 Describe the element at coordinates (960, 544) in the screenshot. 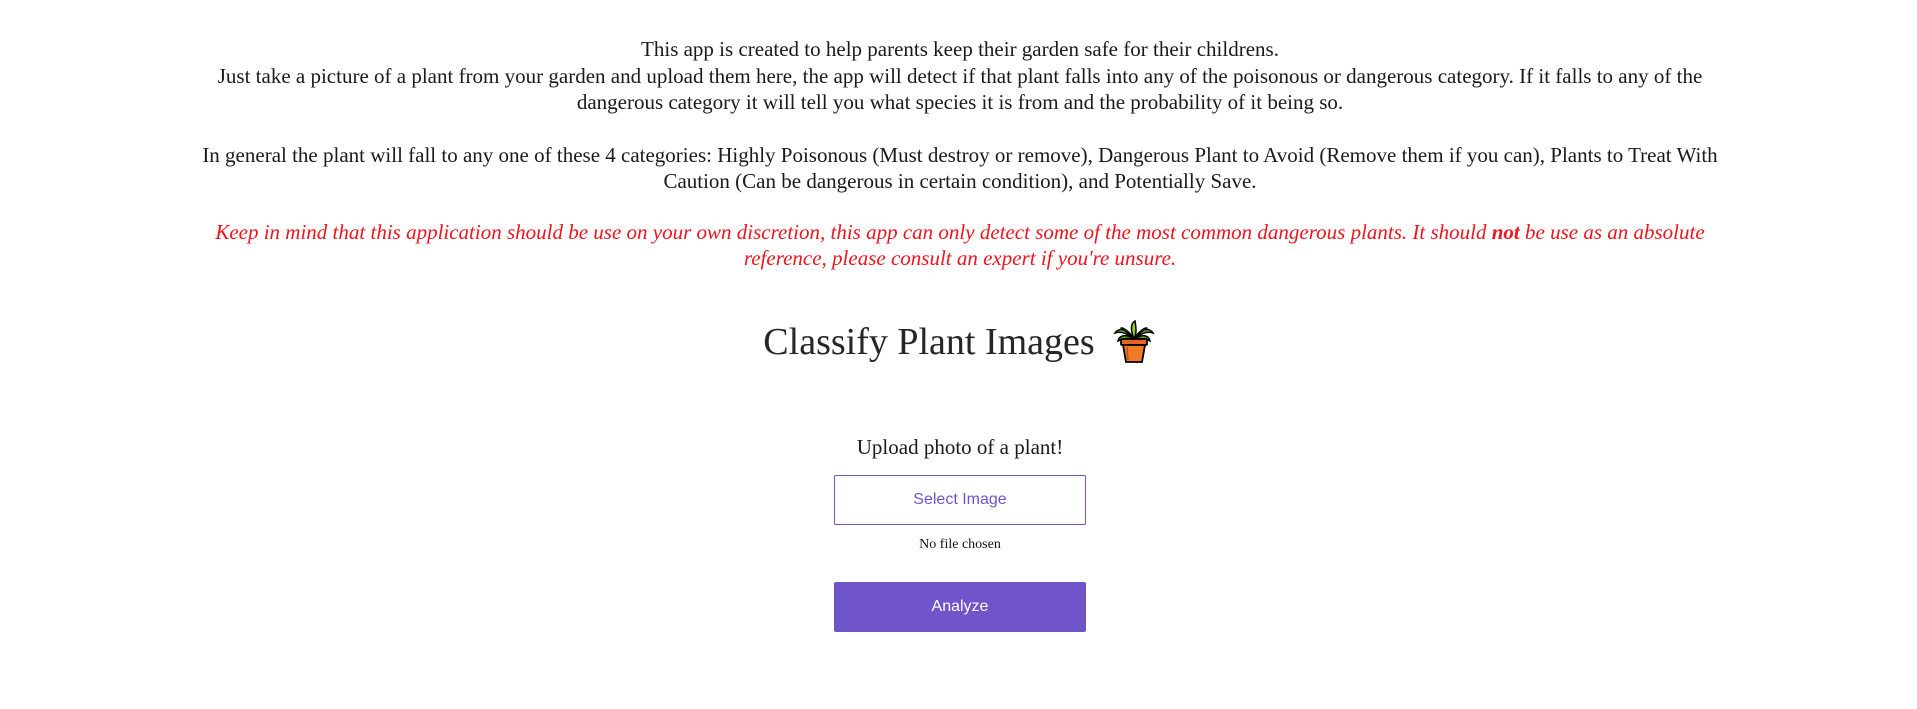

I see `file-status-text: No file chosen` at that location.